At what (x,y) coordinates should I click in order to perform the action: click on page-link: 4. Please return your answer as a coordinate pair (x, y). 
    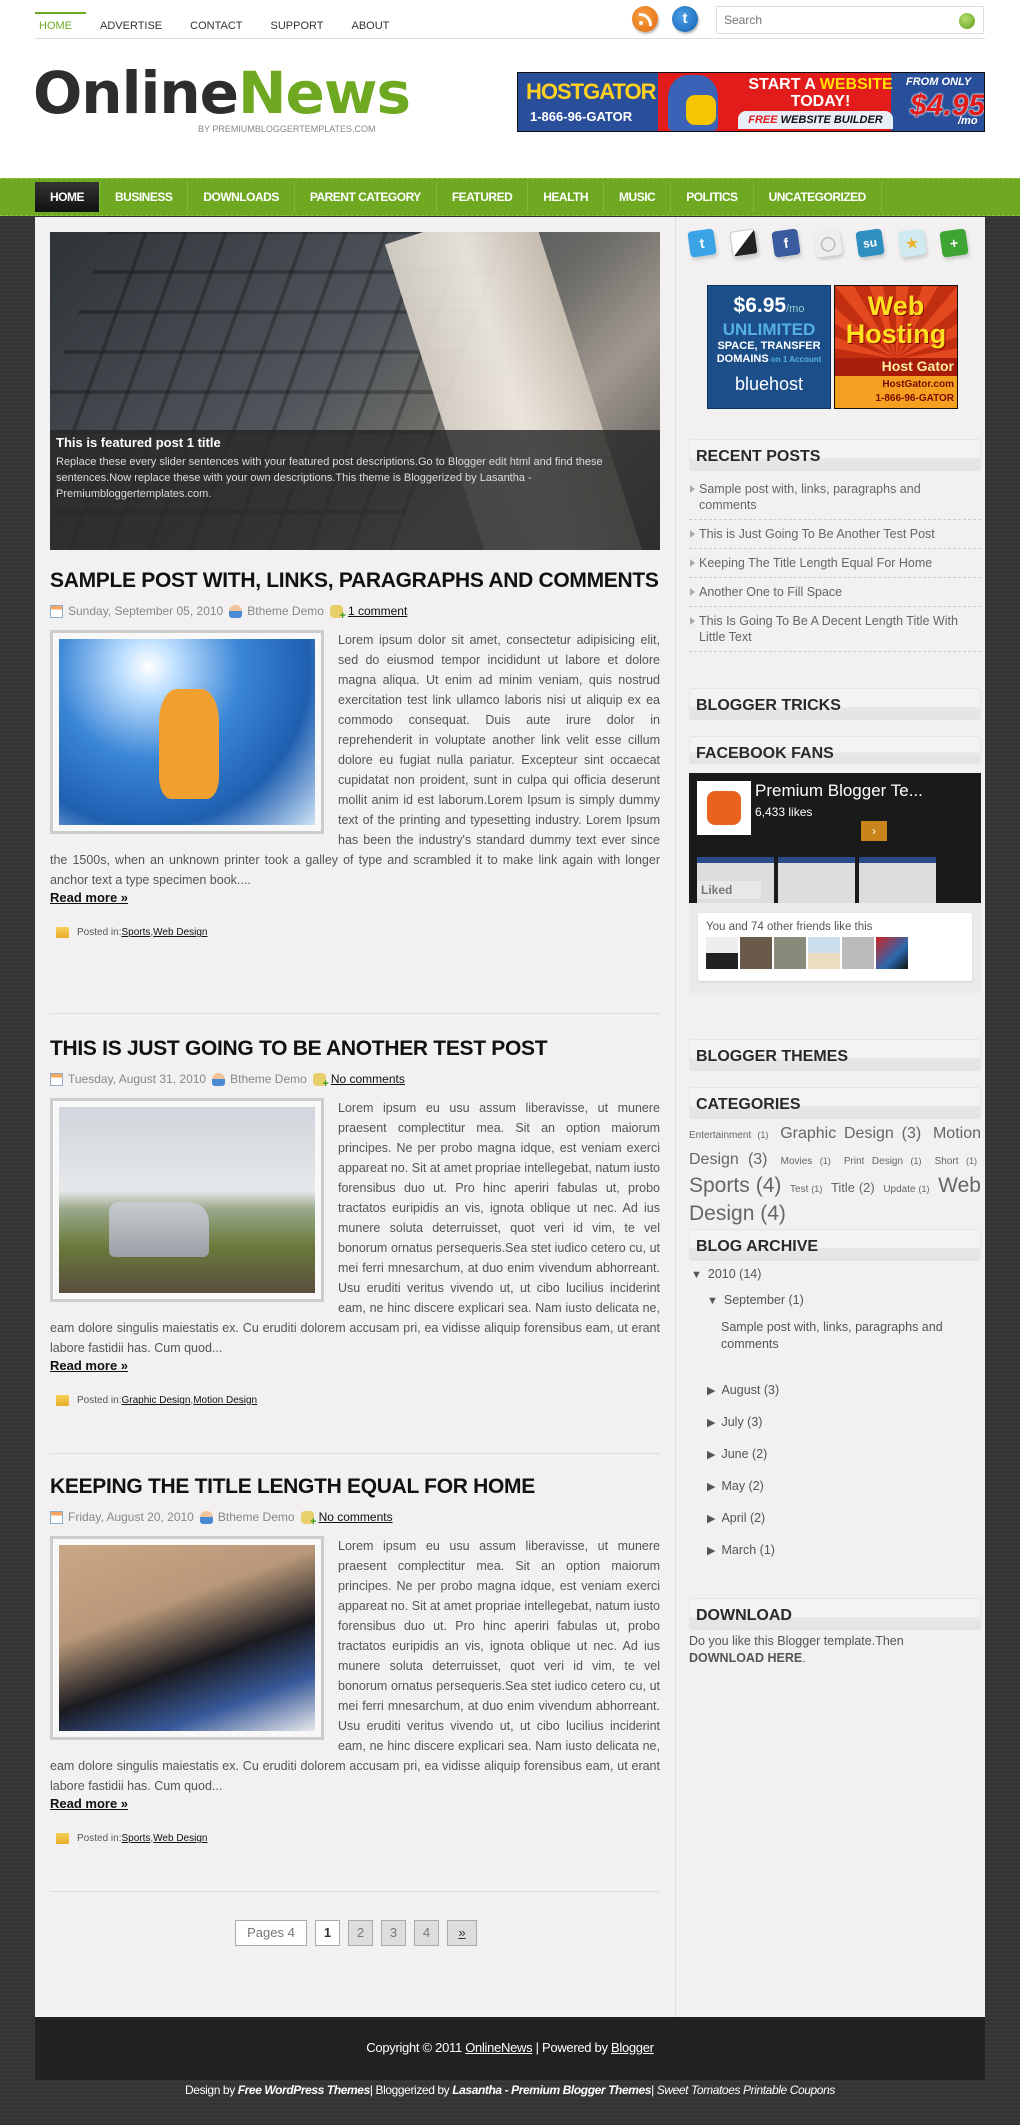
    Looking at the image, I should click on (426, 1933).